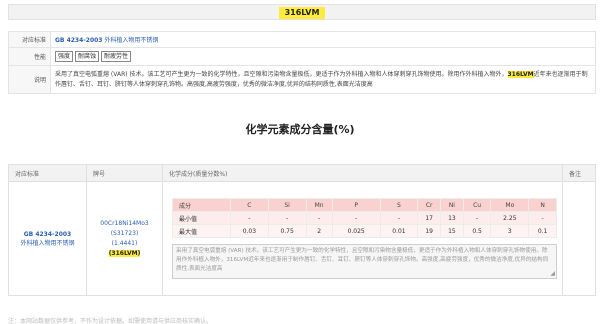  I want to click on properties-label: 性能, so click(29, 56).